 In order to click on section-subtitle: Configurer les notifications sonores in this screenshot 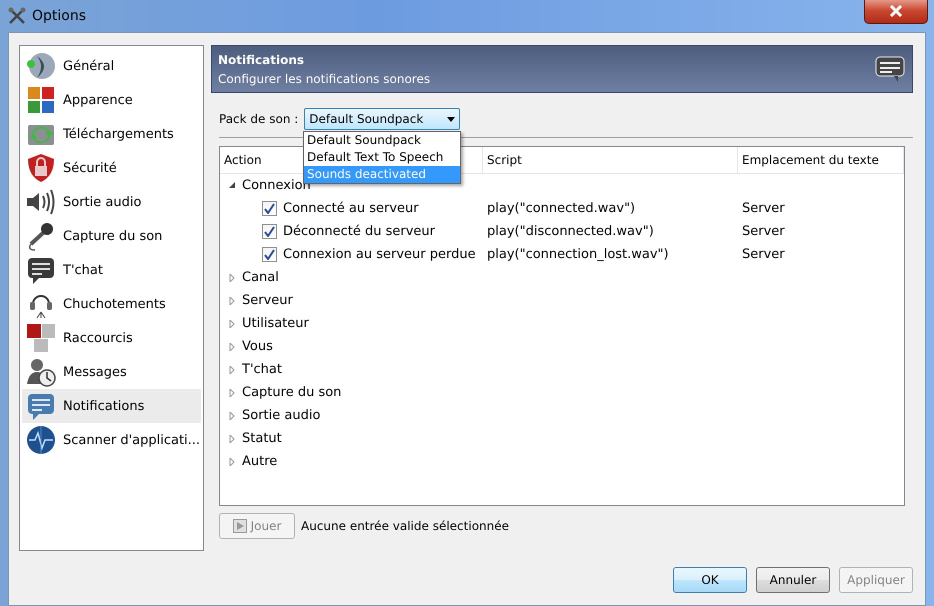, I will do `click(325, 79)`.